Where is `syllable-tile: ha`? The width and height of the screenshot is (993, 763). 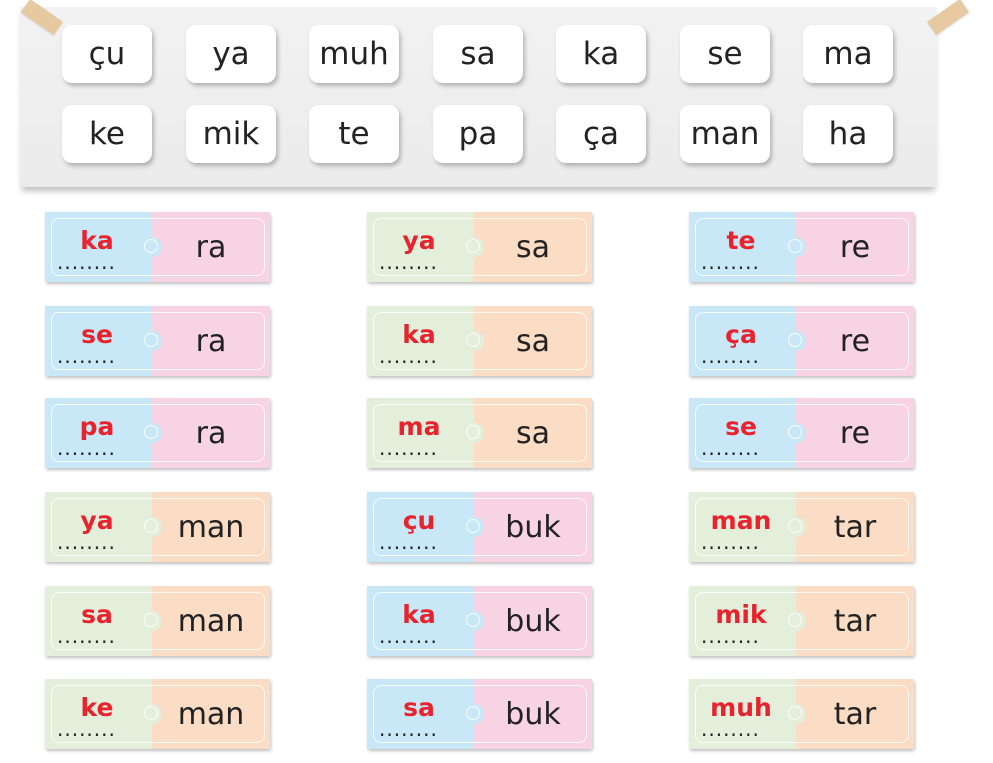 syllable-tile: ha is located at coordinates (848, 134).